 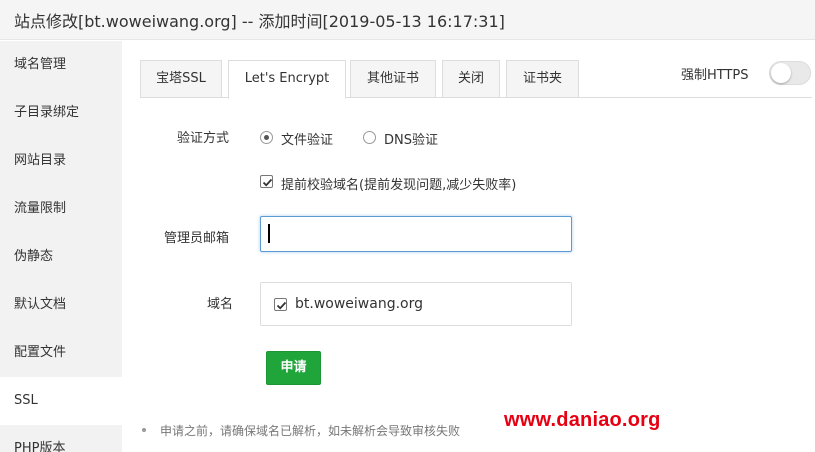 What do you see at coordinates (293, 368) in the screenshot?
I see `apply-button: 申请` at bounding box center [293, 368].